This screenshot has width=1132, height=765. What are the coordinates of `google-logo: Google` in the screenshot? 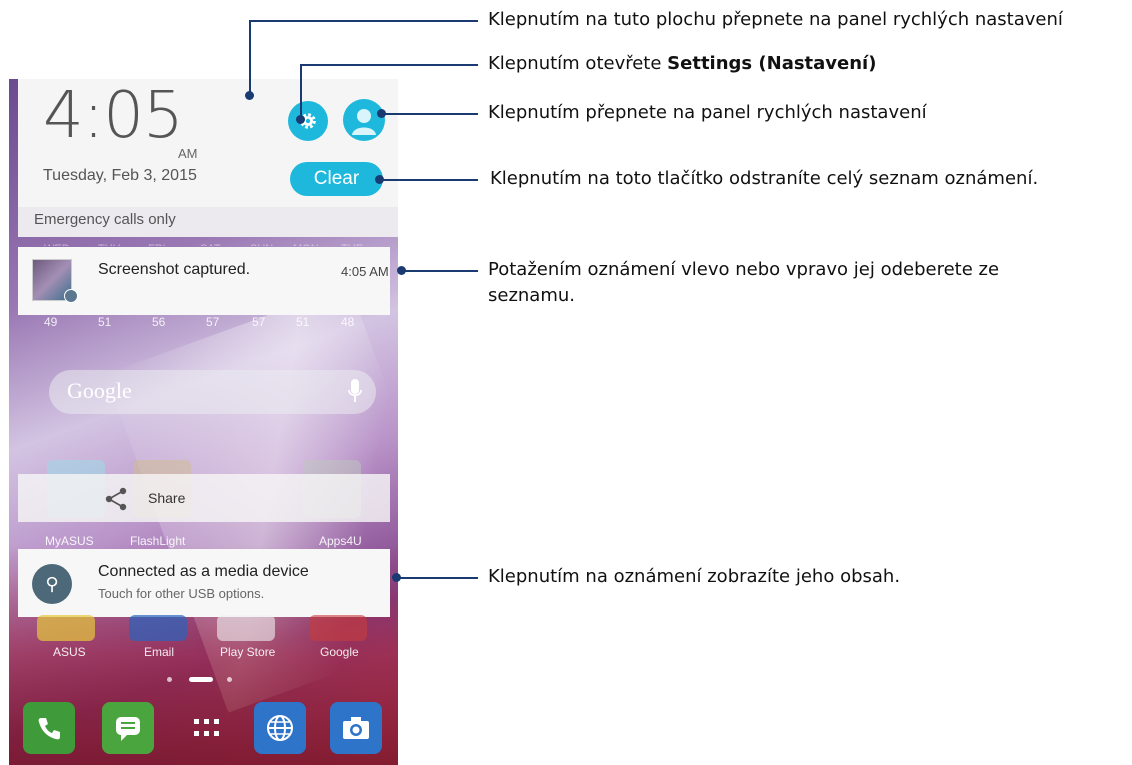 It's located at (99, 390).